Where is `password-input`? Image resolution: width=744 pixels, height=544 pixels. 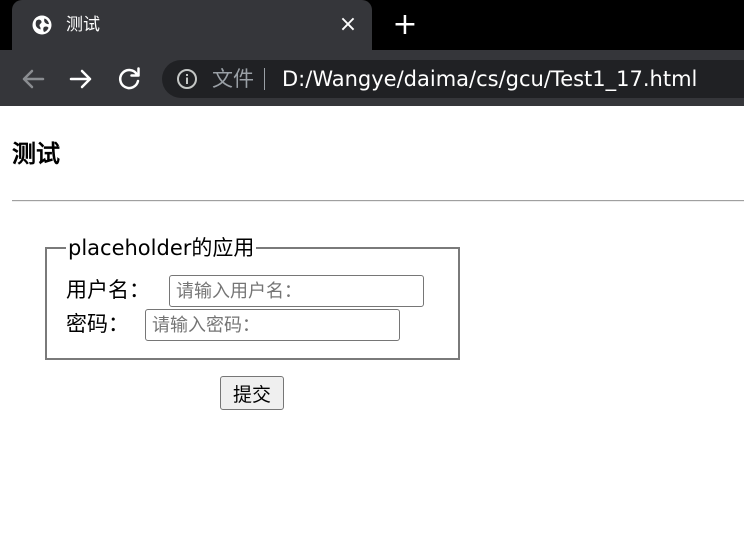
password-input is located at coordinates (272, 325).